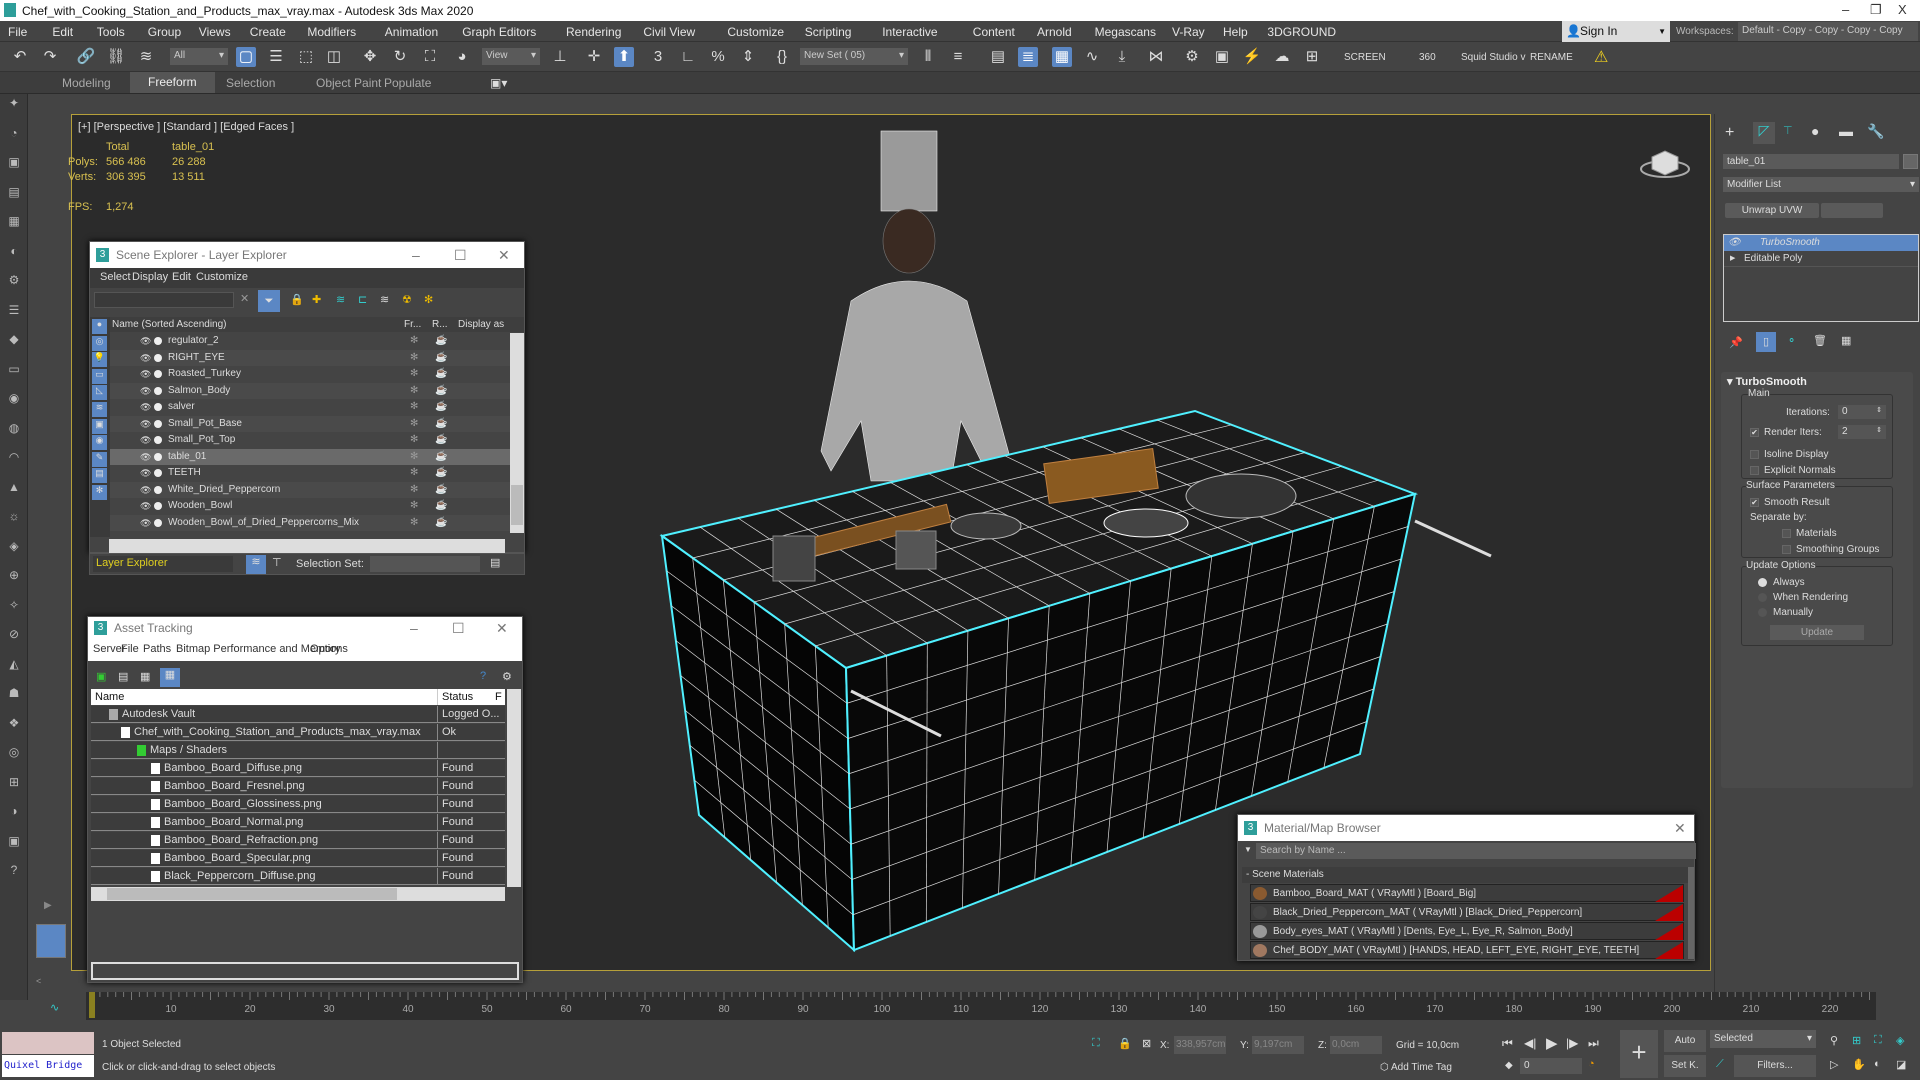 Image resolution: width=1920 pixels, height=1080 pixels. Describe the element at coordinates (116, 57) in the screenshot. I see `unlink-icon: ⛓` at that location.